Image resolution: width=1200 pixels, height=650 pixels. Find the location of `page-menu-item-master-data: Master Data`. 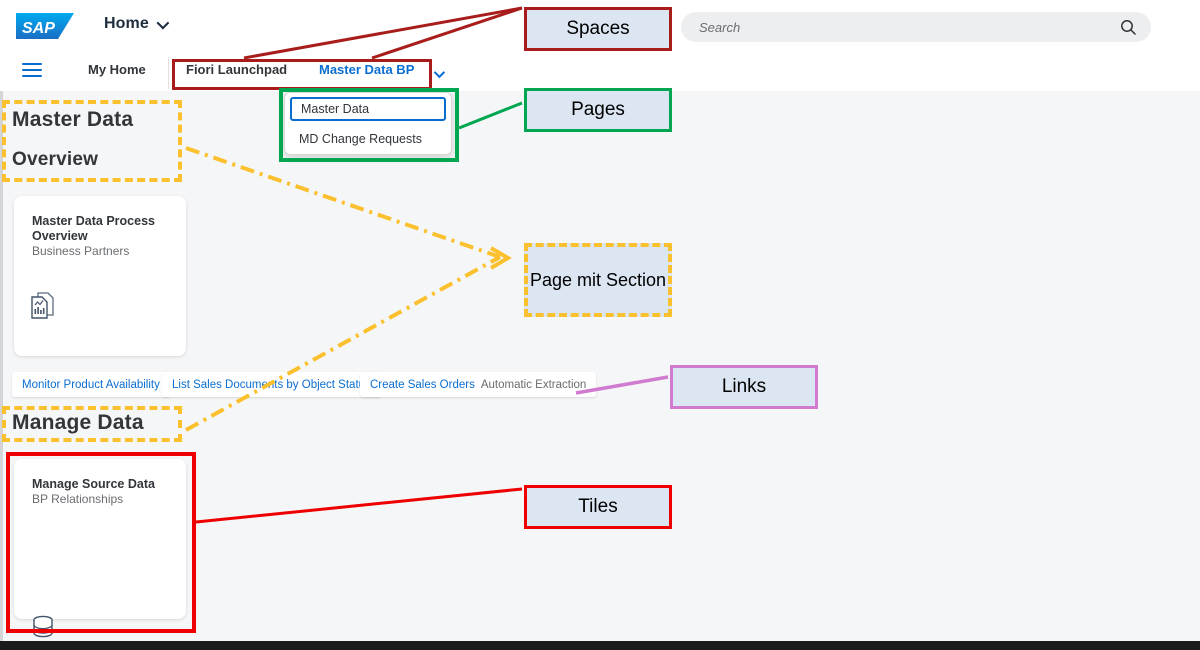

page-menu-item-master-data: Master Data is located at coordinates (368, 109).